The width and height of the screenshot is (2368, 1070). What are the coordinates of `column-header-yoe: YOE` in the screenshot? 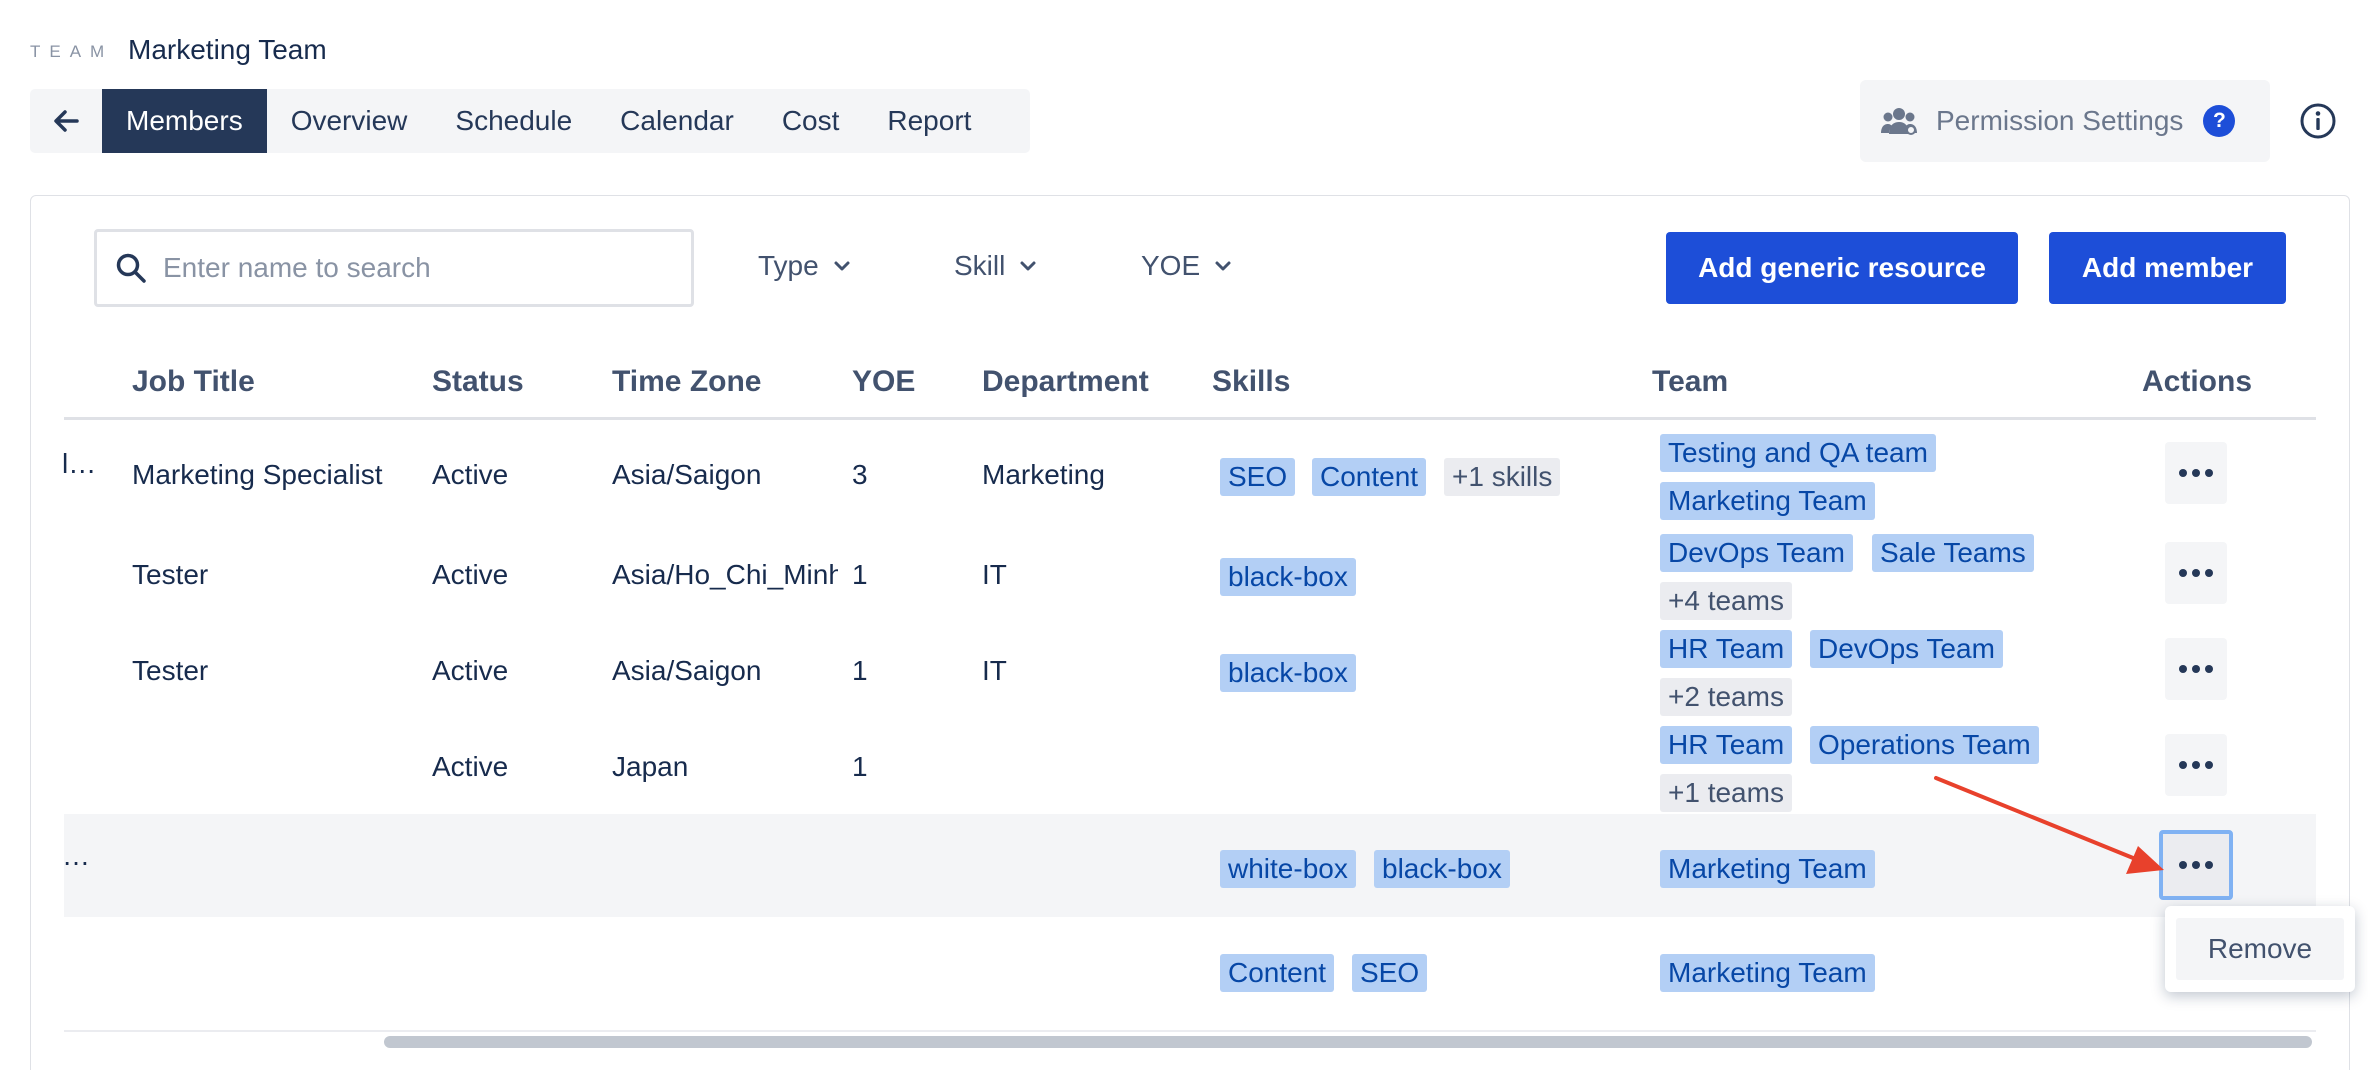 It's located at (883, 382).